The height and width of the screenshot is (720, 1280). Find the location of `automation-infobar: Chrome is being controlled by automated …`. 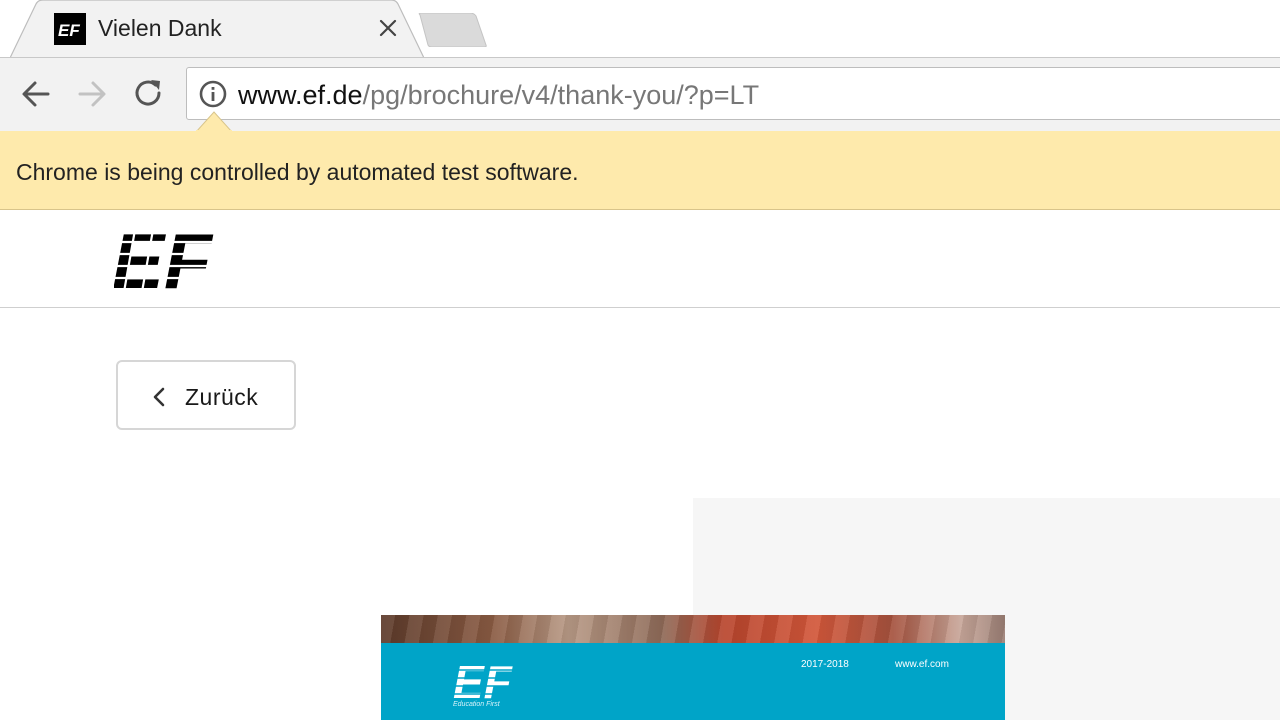

automation-infobar: Chrome is being controlled by automated … is located at coordinates (640, 170).